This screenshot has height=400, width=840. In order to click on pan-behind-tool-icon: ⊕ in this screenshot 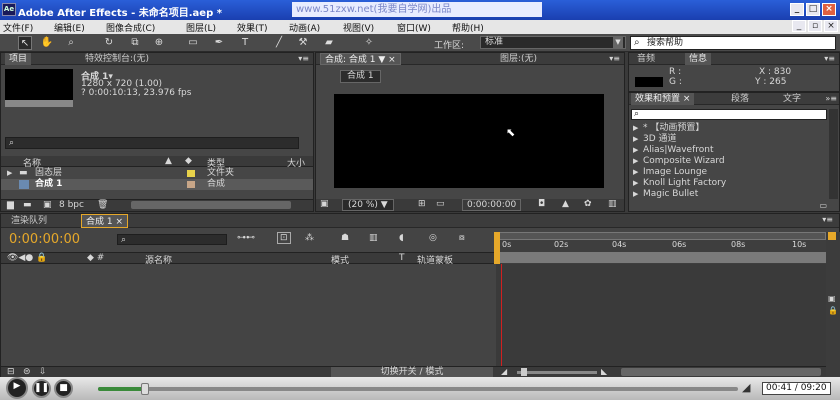, I will do `click(159, 43)`.